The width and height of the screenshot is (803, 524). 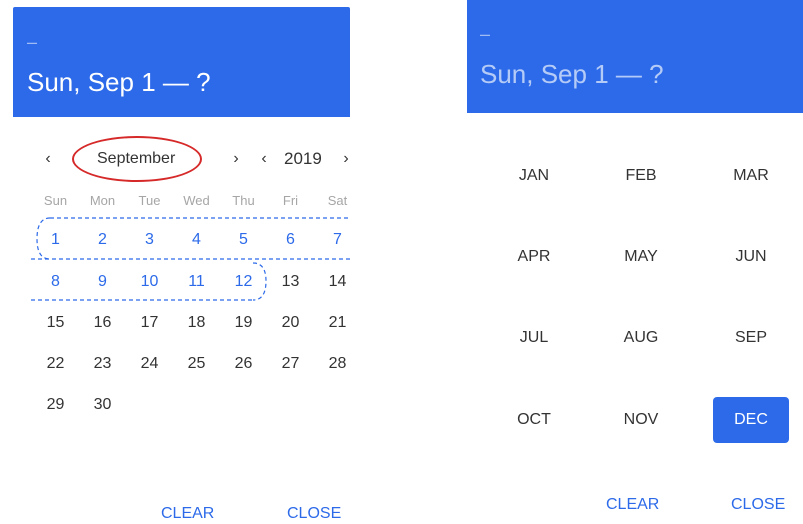 What do you see at coordinates (196, 364) in the screenshot?
I see `day-cell: 25` at bounding box center [196, 364].